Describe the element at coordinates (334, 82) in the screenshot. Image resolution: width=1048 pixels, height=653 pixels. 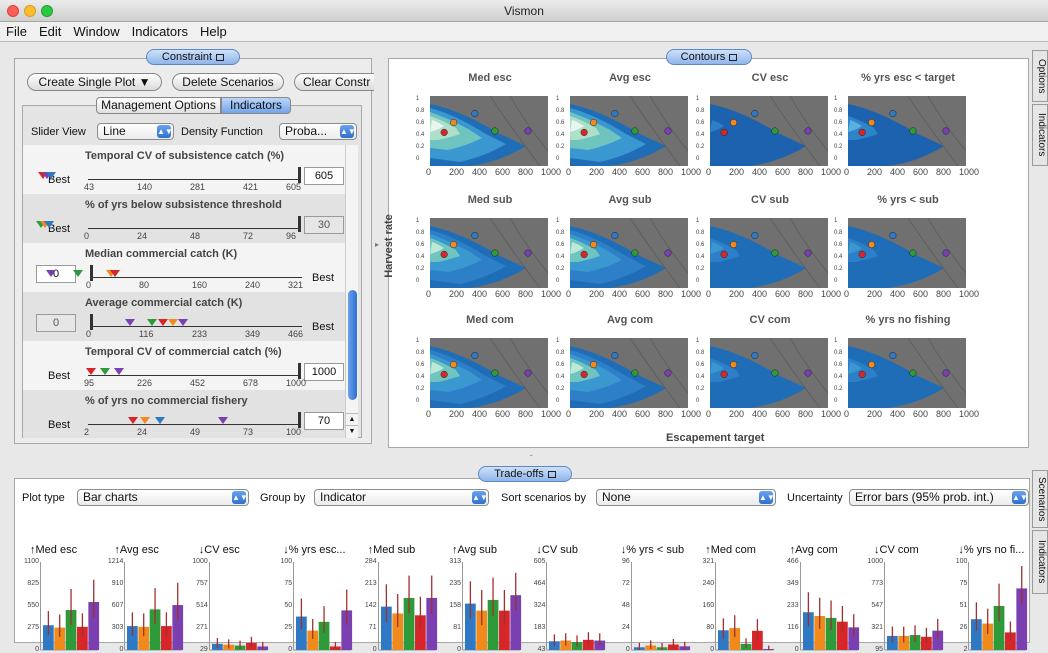
I see `clear-constraints-button: Clear Constr` at that location.